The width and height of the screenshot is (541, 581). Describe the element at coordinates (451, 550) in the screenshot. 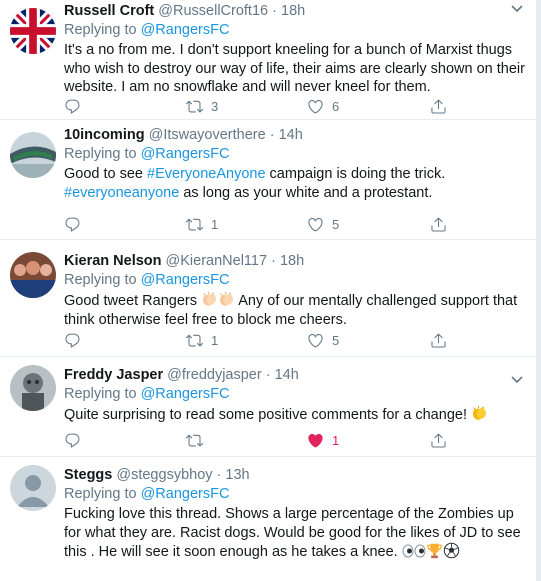

I see `soccer-ball-icon` at that location.